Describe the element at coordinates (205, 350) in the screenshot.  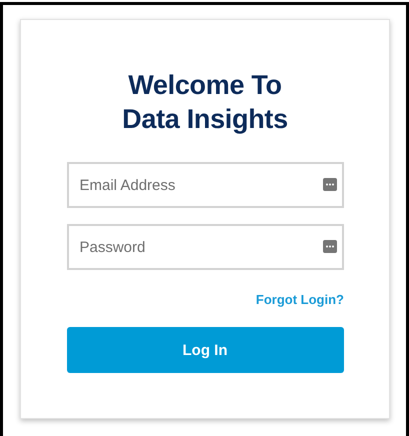
I see `login-button: Log In` at that location.